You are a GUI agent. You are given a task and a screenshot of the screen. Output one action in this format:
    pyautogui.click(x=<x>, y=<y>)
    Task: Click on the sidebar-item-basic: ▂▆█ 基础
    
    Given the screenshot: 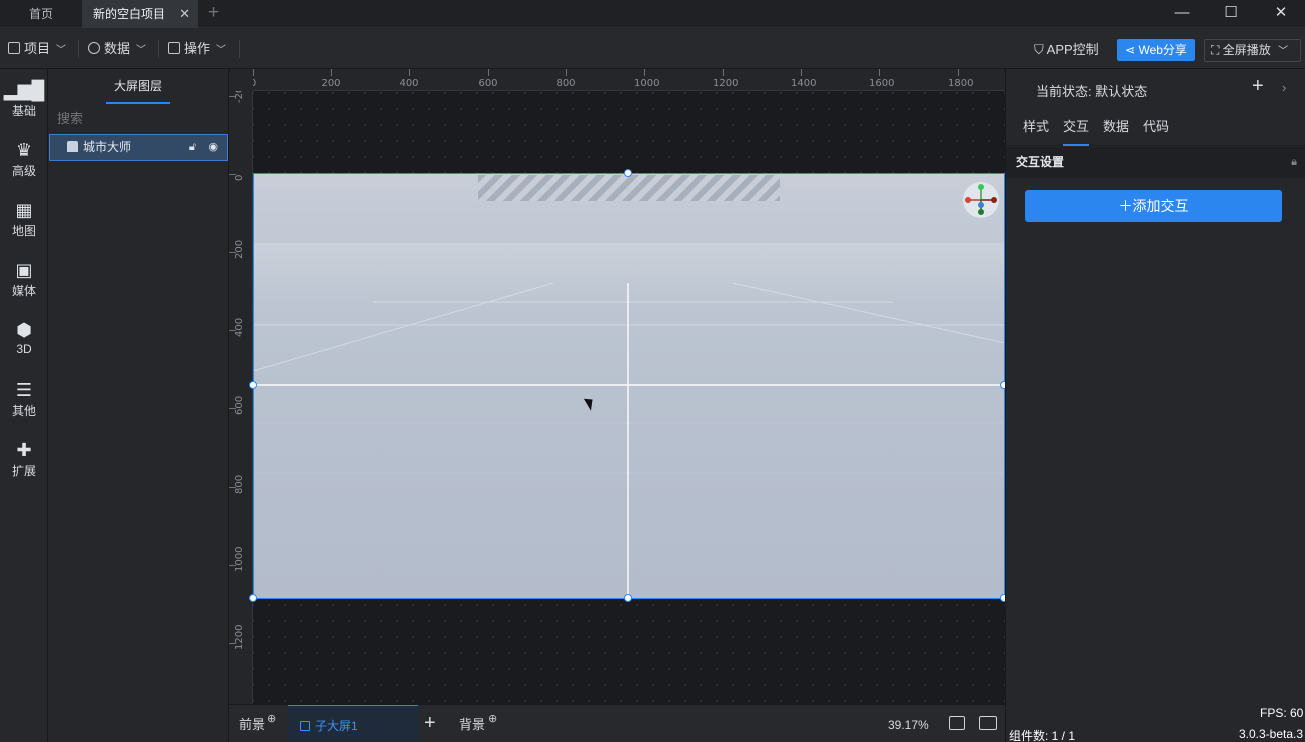 What is the action you would take?
    pyautogui.click(x=24, y=99)
    